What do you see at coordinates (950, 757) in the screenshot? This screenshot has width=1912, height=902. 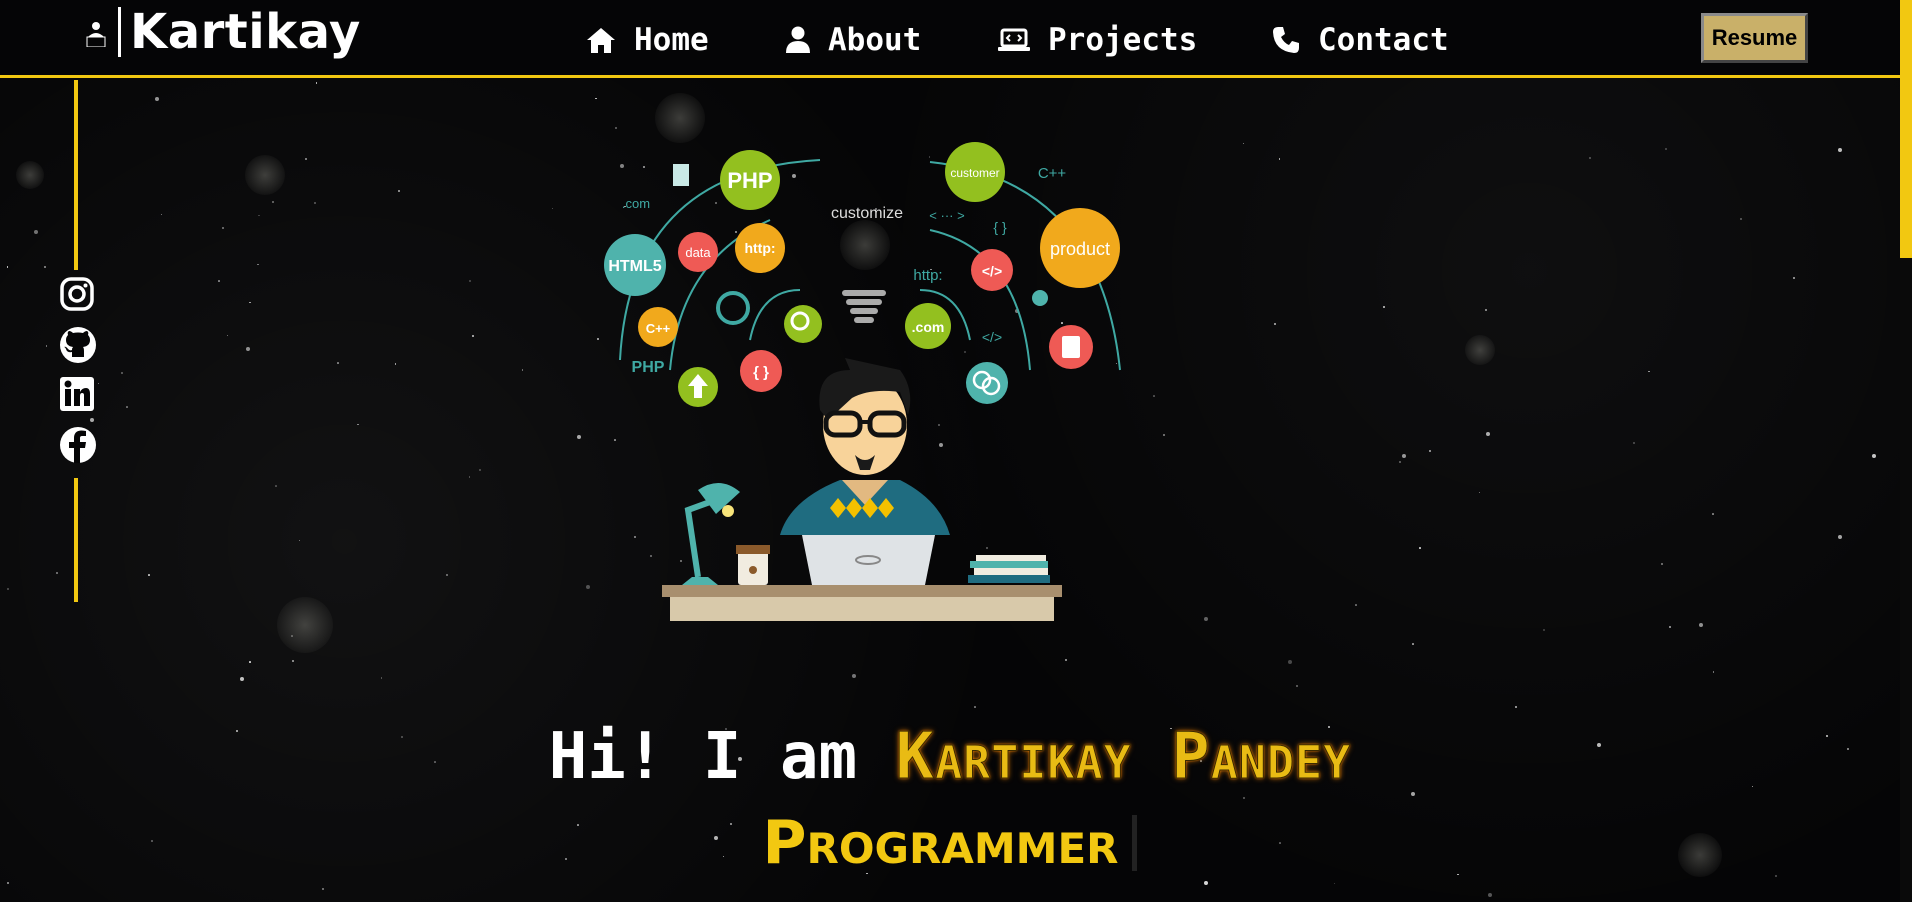 I see `hero-greeting: Hi! I am Kartikay Pandey` at bounding box center [950, 757].